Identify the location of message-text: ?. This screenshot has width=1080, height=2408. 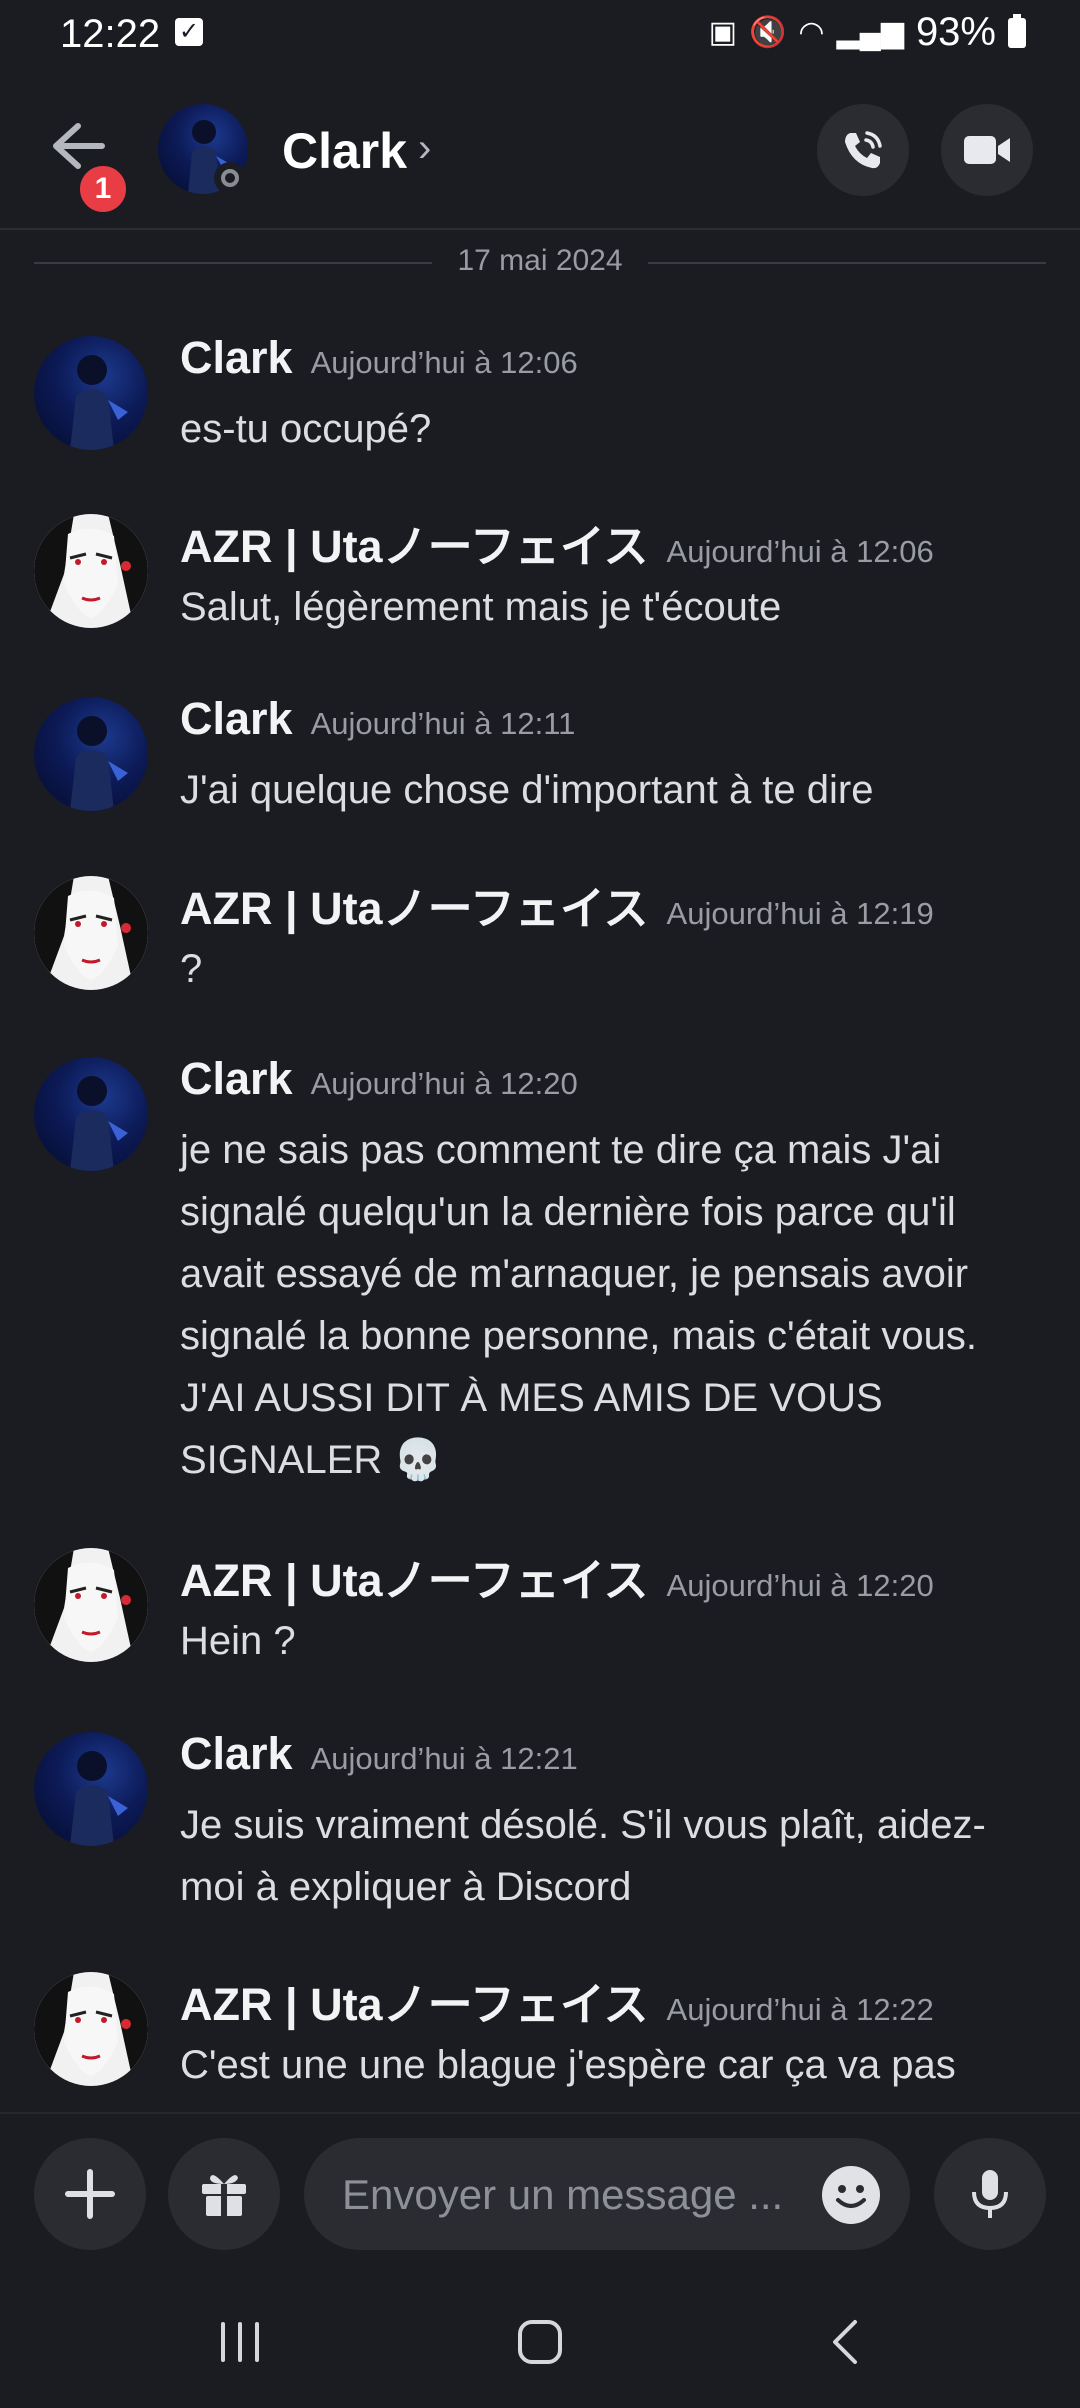
(191, 969).